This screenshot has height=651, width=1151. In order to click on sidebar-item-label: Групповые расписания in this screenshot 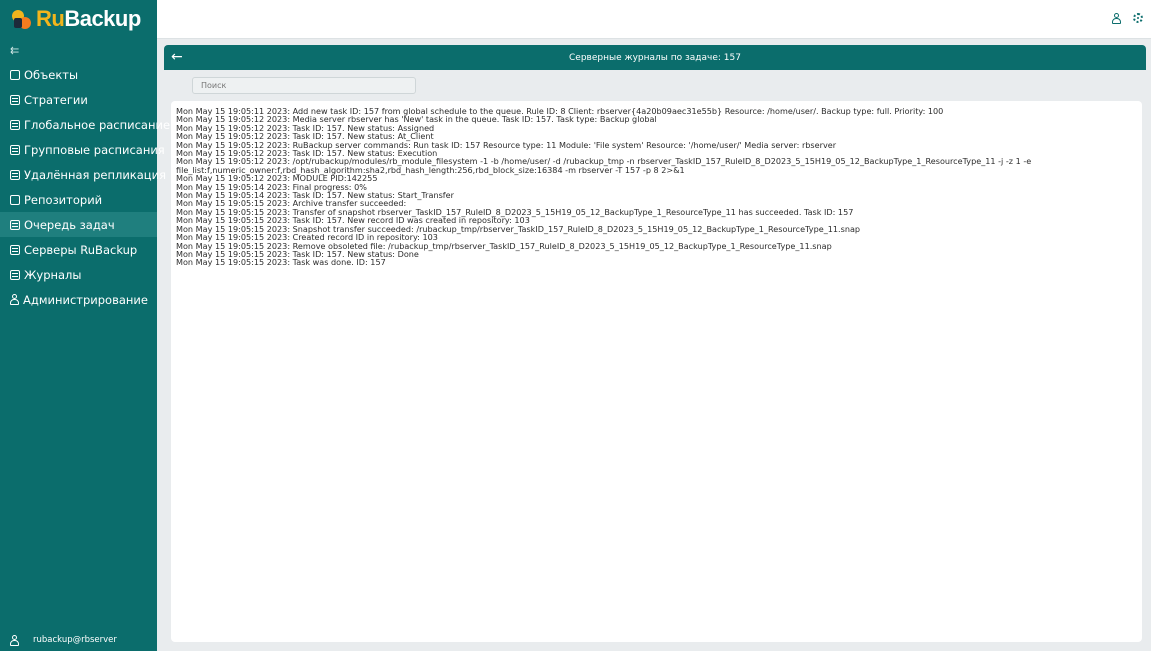, I will do `click(94, 149)`.